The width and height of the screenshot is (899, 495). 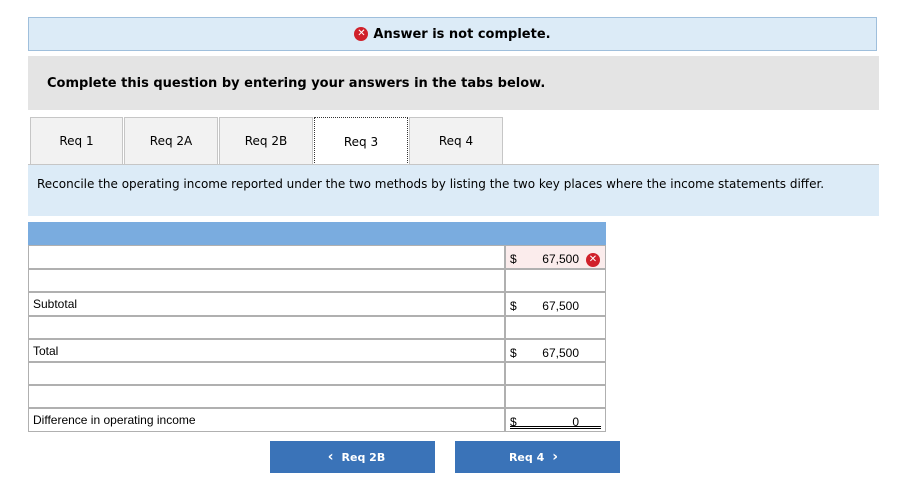 I want to click on next-button-label: Req 4, so click(x=526, y=457).